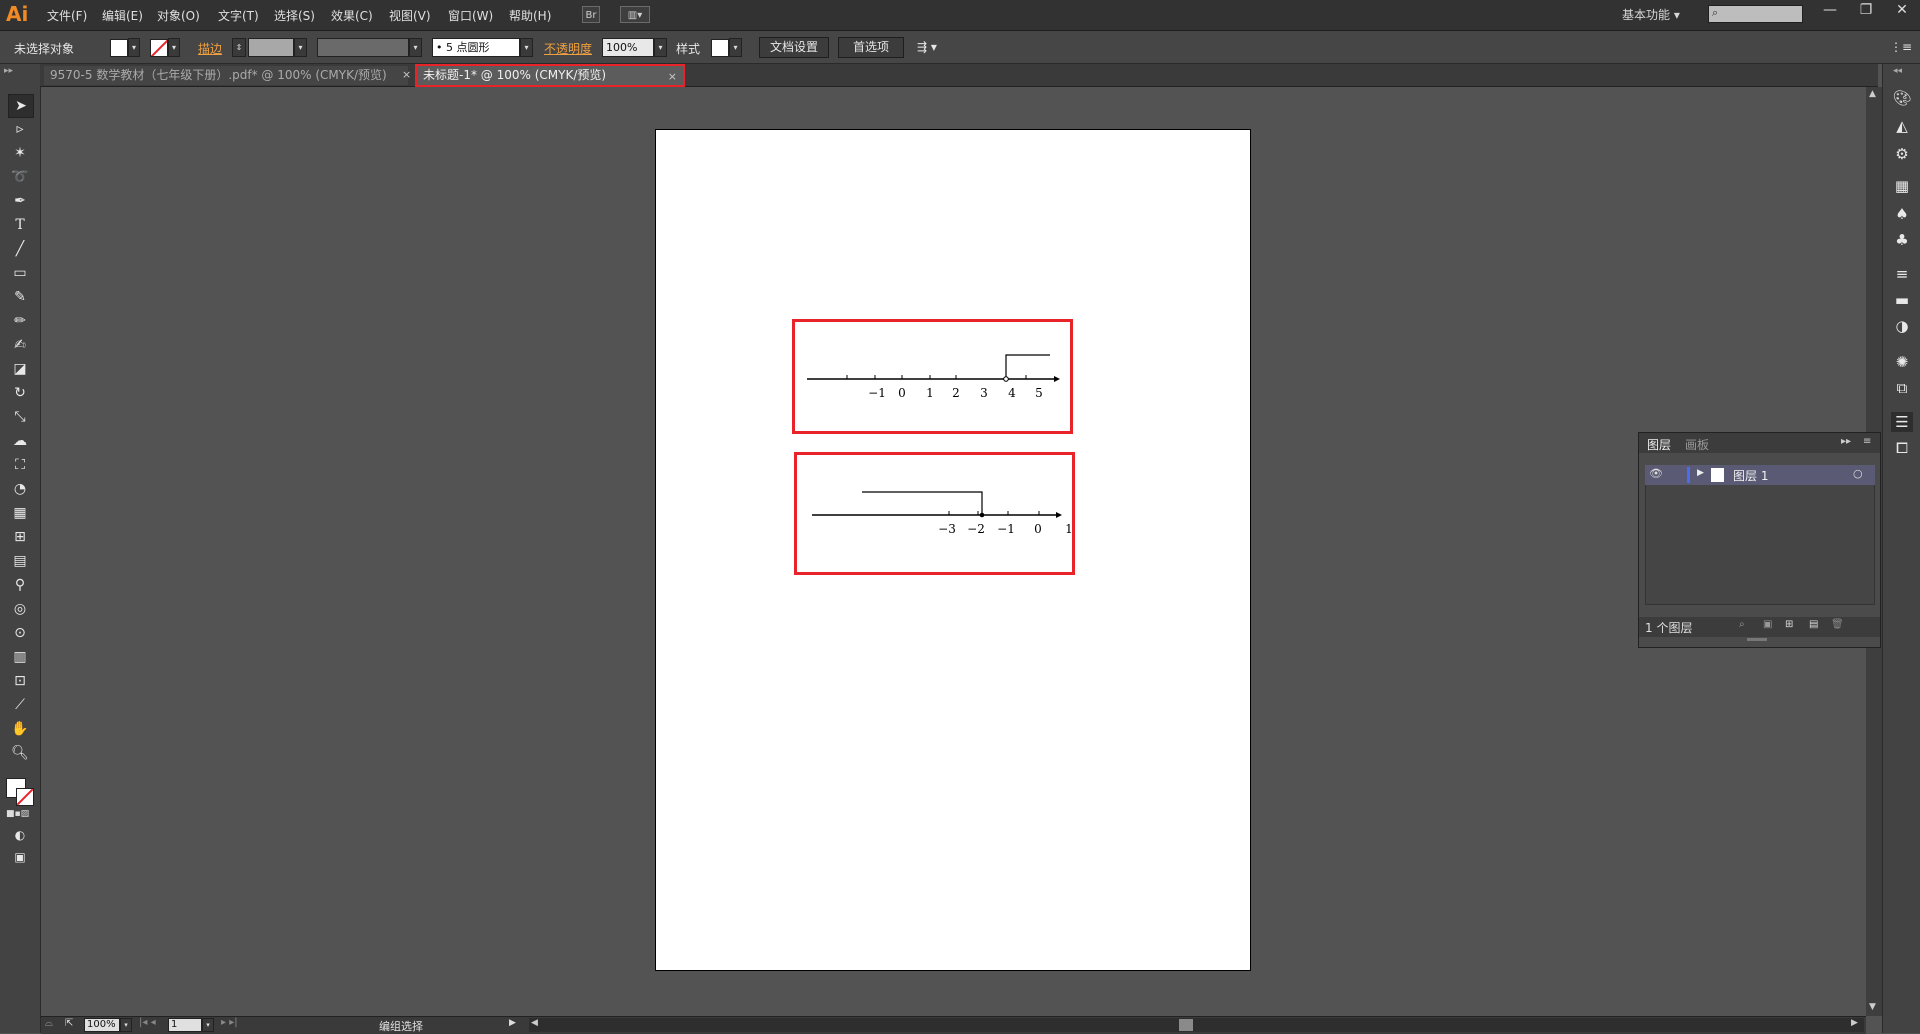  Describe the element at coordinates (20, 537) in the screenshot. I see `mesh-tool-icon: ⊞` at that location.